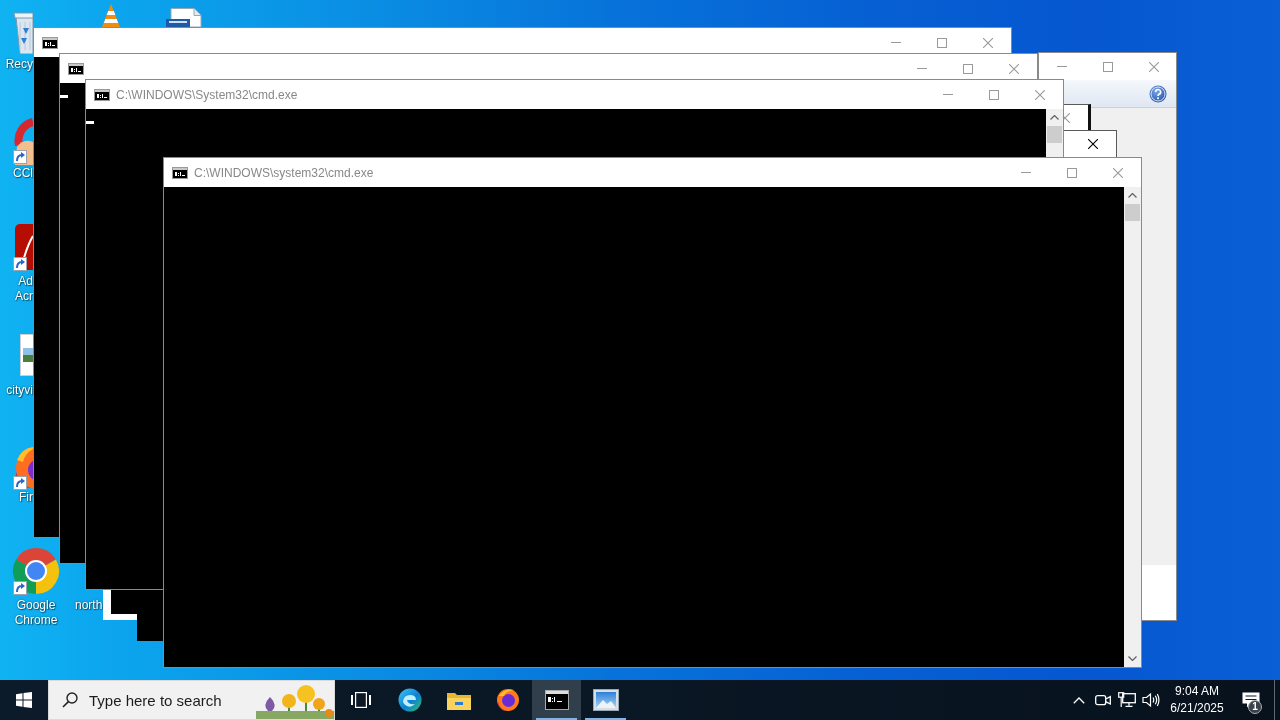  I want to click on firefox-icon, so click(507, 700).